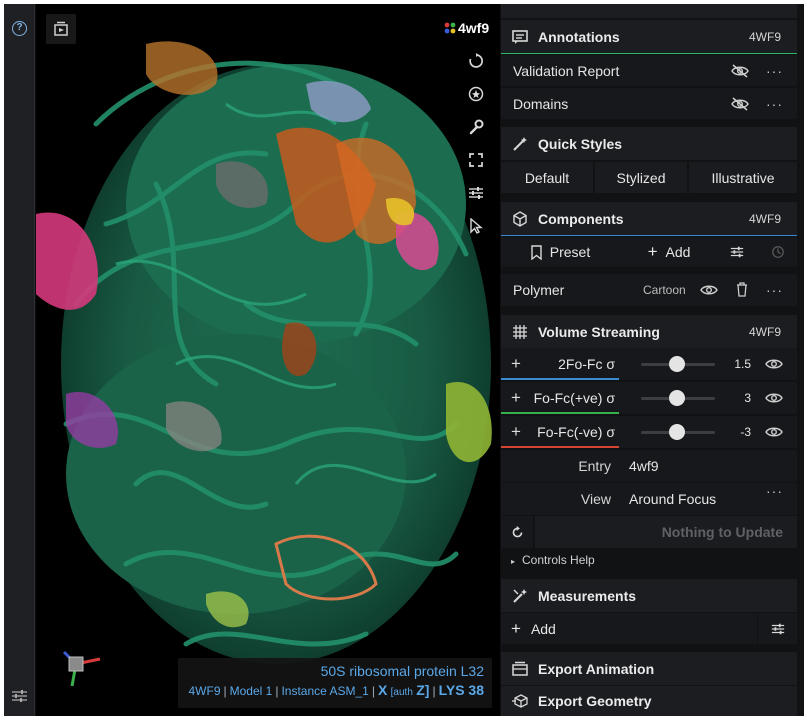 This screenshot has width=809, height=723. I want to click on annotation-label-domains: Domains, so click(541, 103).